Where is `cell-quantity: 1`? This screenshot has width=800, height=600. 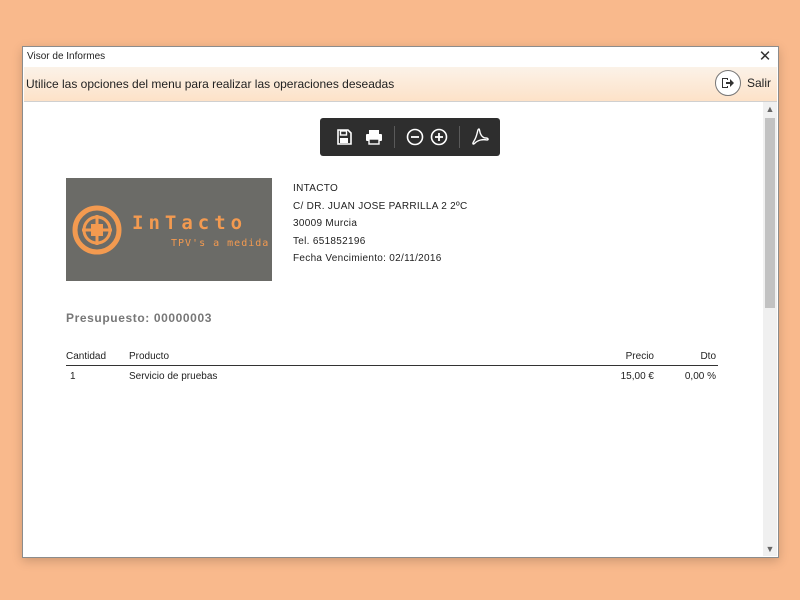 cell-quantity: 1 is located at coordinates (73, 376).